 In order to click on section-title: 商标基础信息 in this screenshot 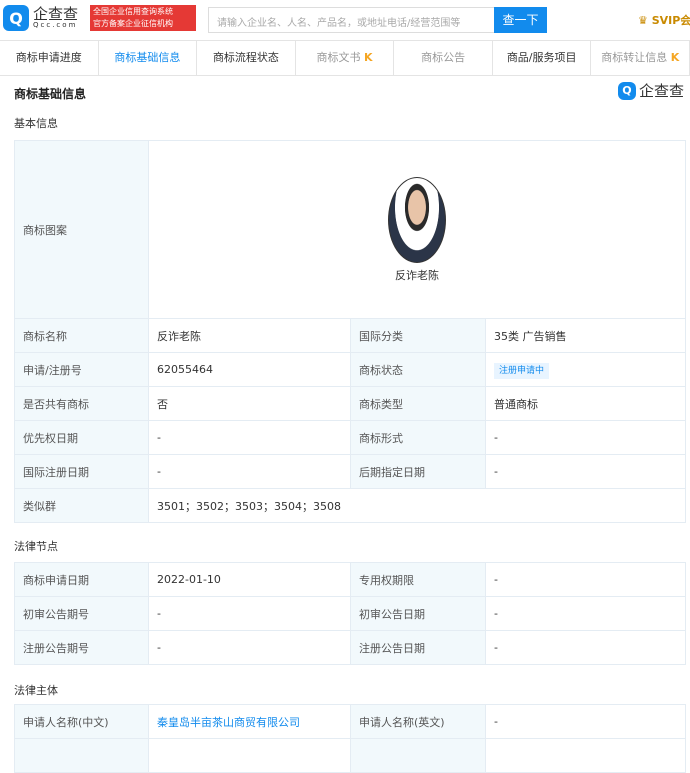, I will do `click(50, 94)`.